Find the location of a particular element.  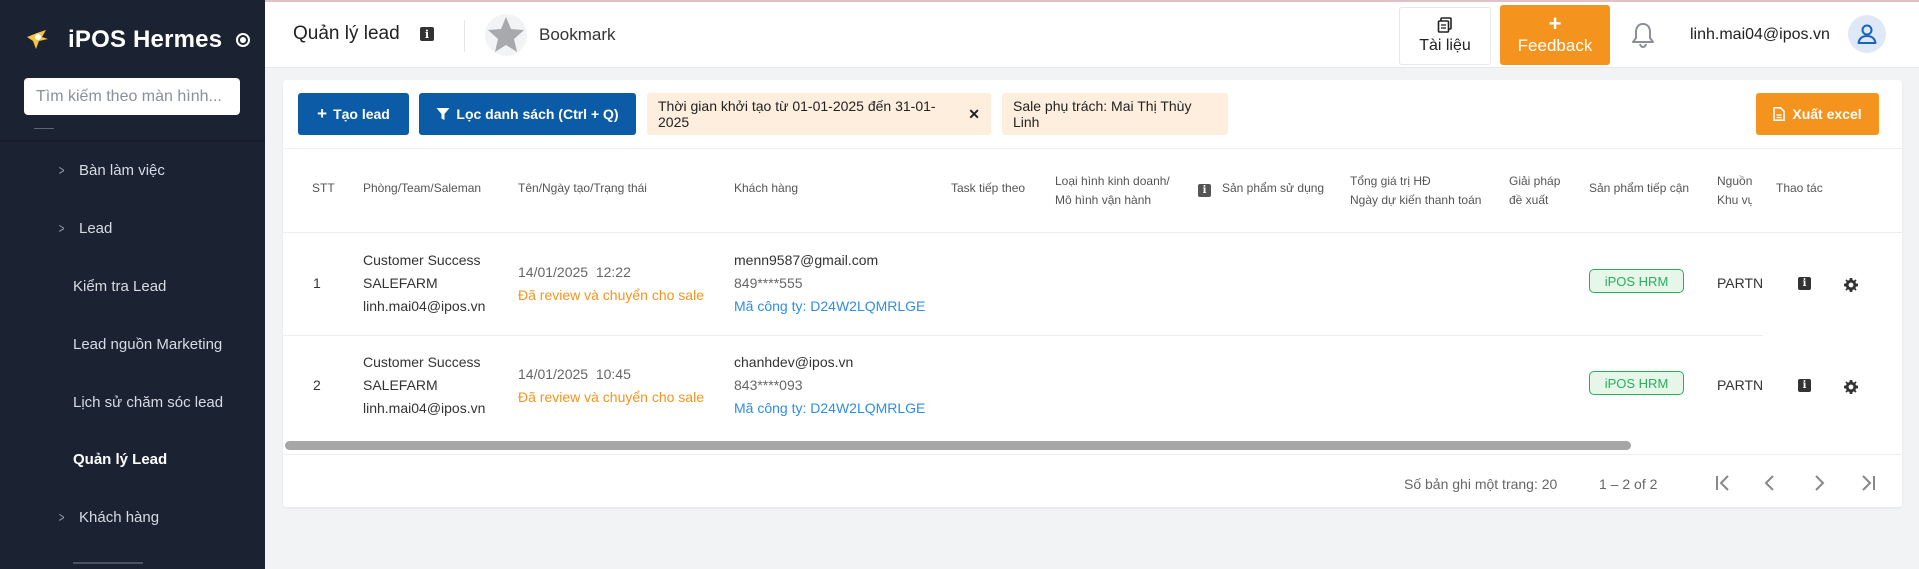

star-icon is located at coordinates (506, 35).